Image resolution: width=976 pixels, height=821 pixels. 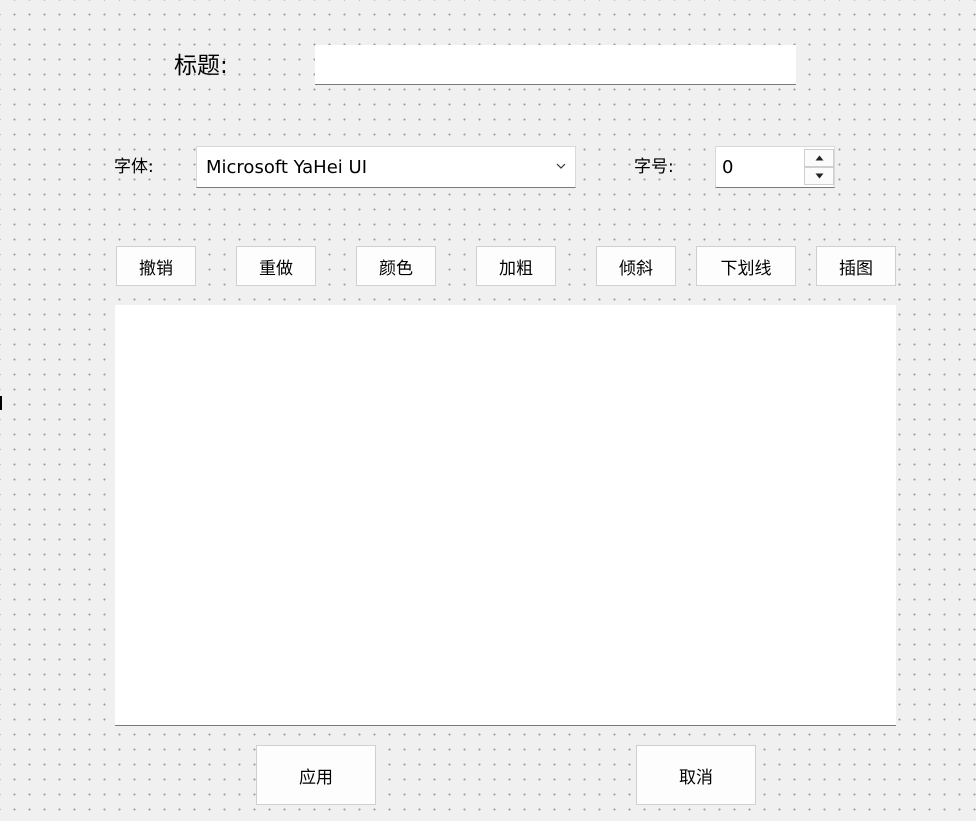 I want to click on spin-up-button, so click(x=819, y=158).